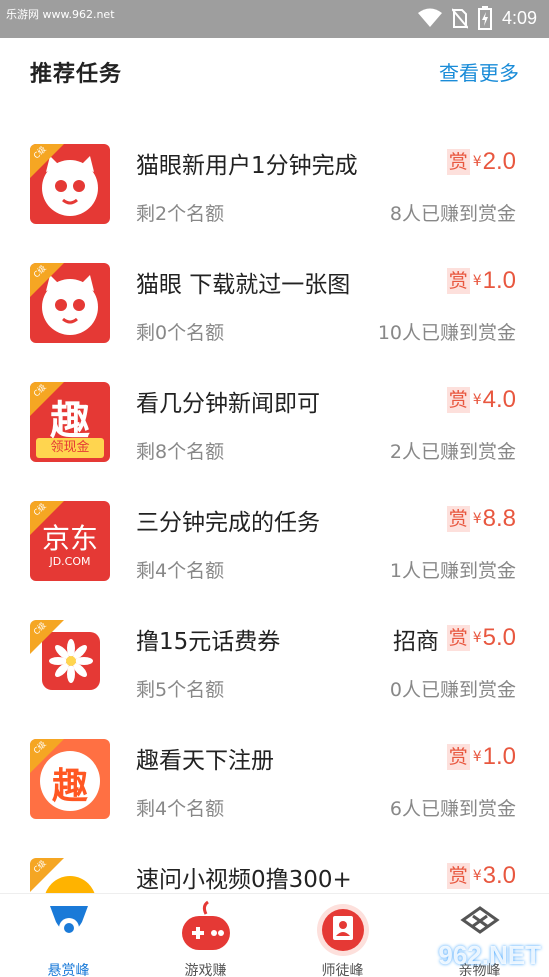  I want to click on task-name-overflow: 招商, so click(416, 642).